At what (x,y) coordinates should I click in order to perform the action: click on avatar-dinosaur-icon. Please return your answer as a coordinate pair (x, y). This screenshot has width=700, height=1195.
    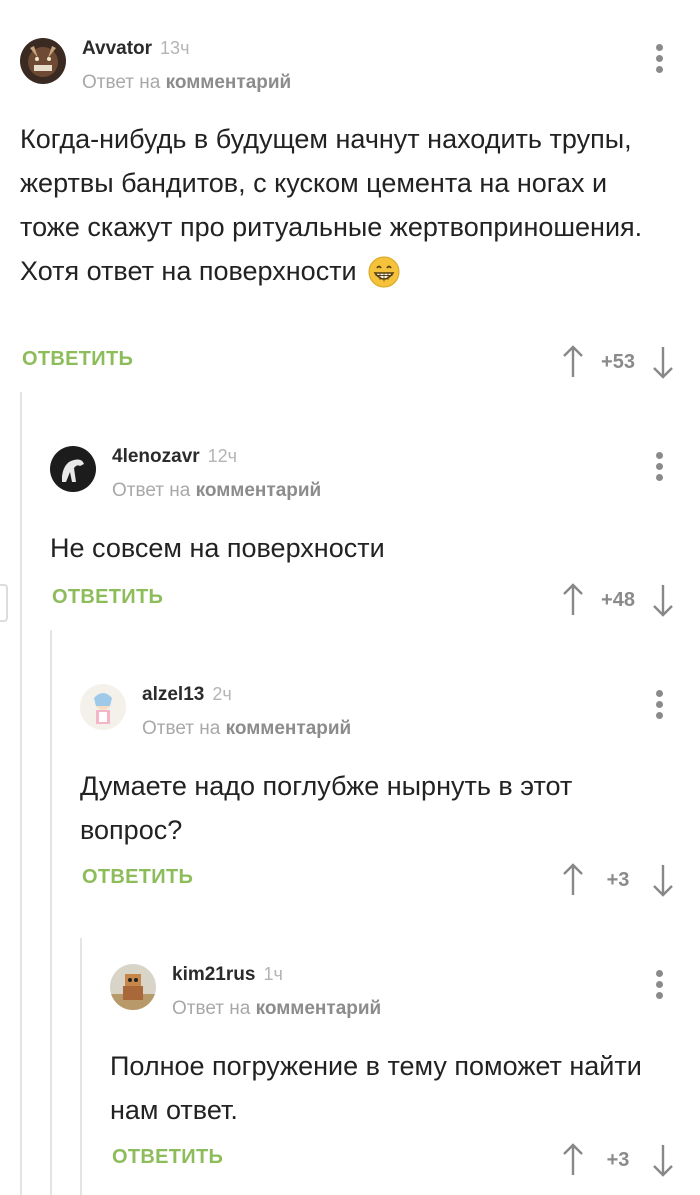
    Looking at the image, I should click on (73, 469).